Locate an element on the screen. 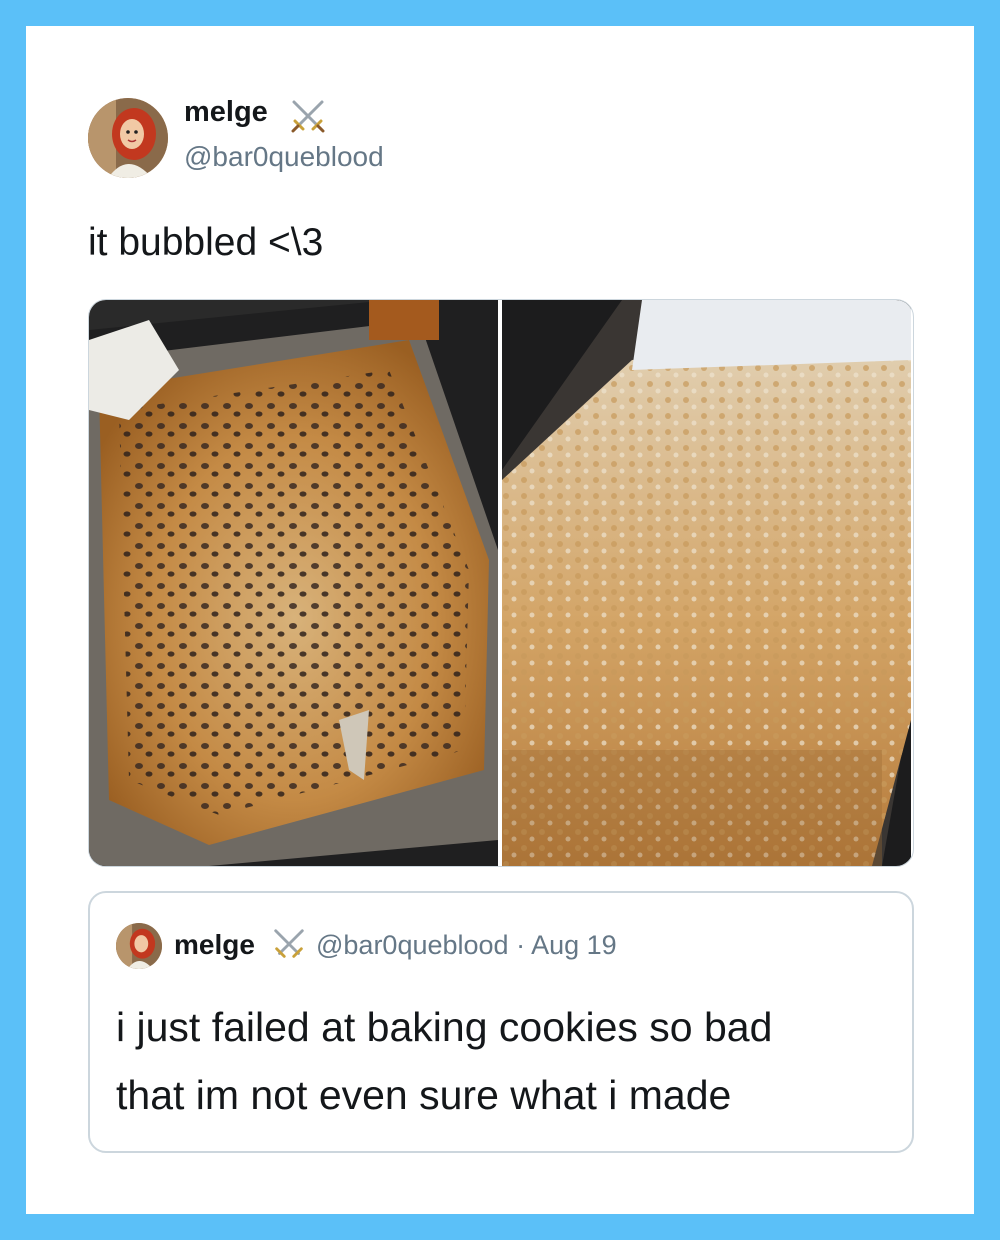 The width and height of the screenshot is (1000, 1240). author-handle: @bar0queblood is located at coordinates (284, 157).